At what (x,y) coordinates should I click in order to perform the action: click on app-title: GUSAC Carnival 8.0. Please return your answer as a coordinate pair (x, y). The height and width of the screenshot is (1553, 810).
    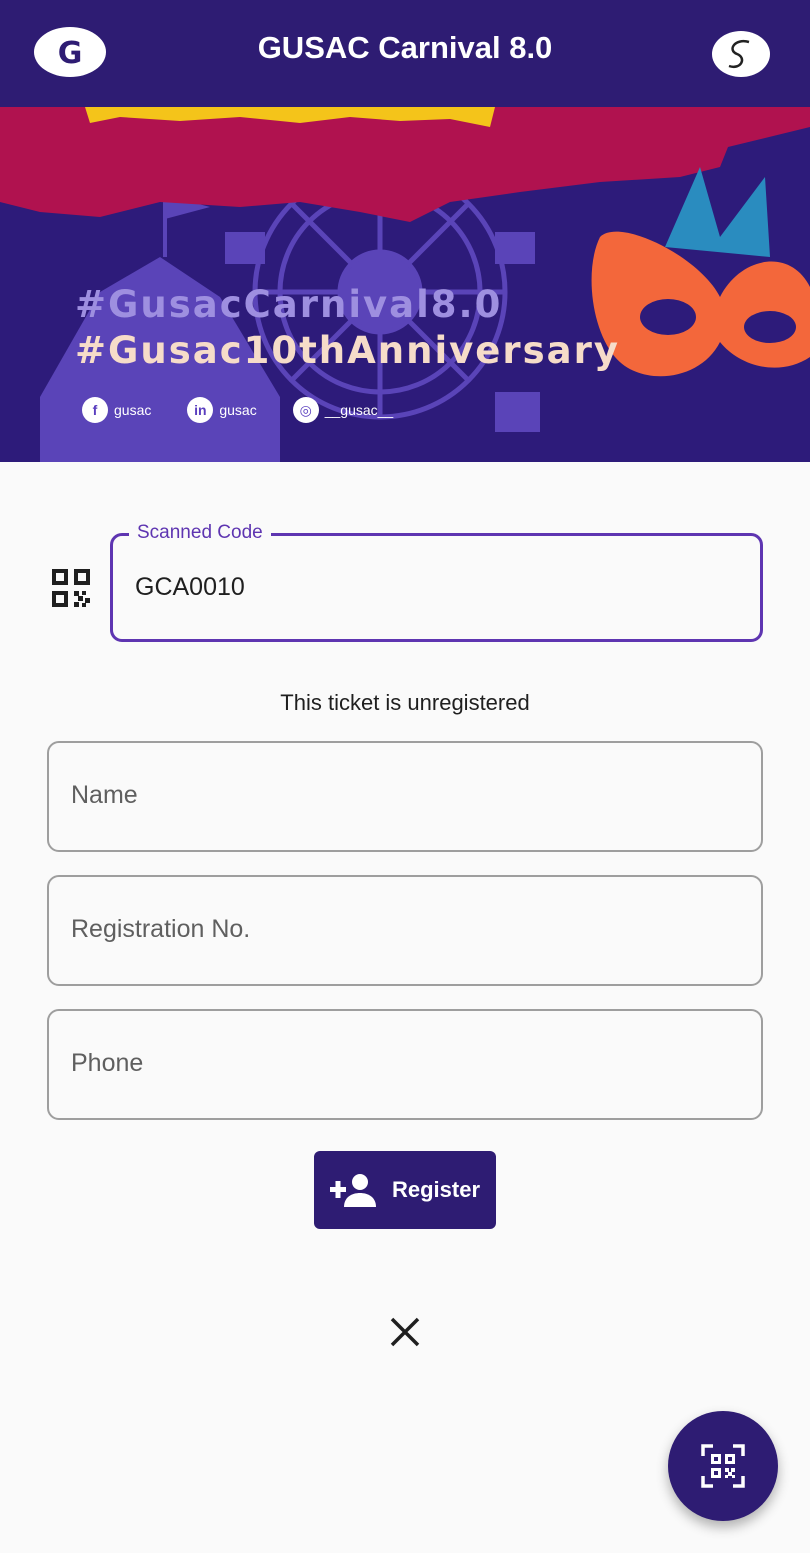
    Looking at the image, I should click on (405, 47).